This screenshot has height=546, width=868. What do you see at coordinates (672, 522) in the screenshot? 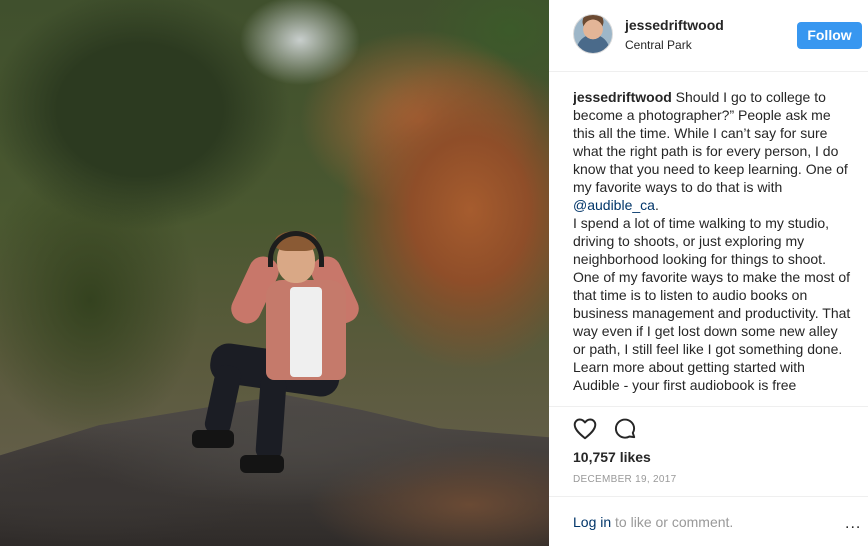
I see `login-text: to like or comment.` at bounding box center [672, 522].